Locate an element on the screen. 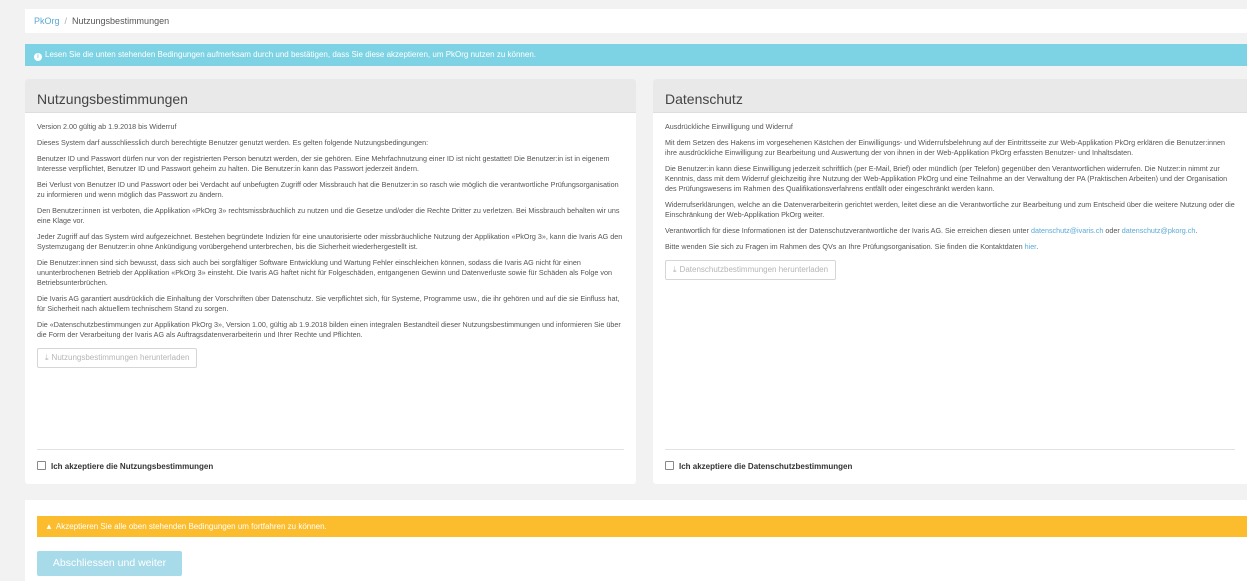 The width and height of the screenshot is (1247, 581). download-privacy-button: ⤓ Datenschutzbestimmungen herunterladen is located at coordinates (751, 270).